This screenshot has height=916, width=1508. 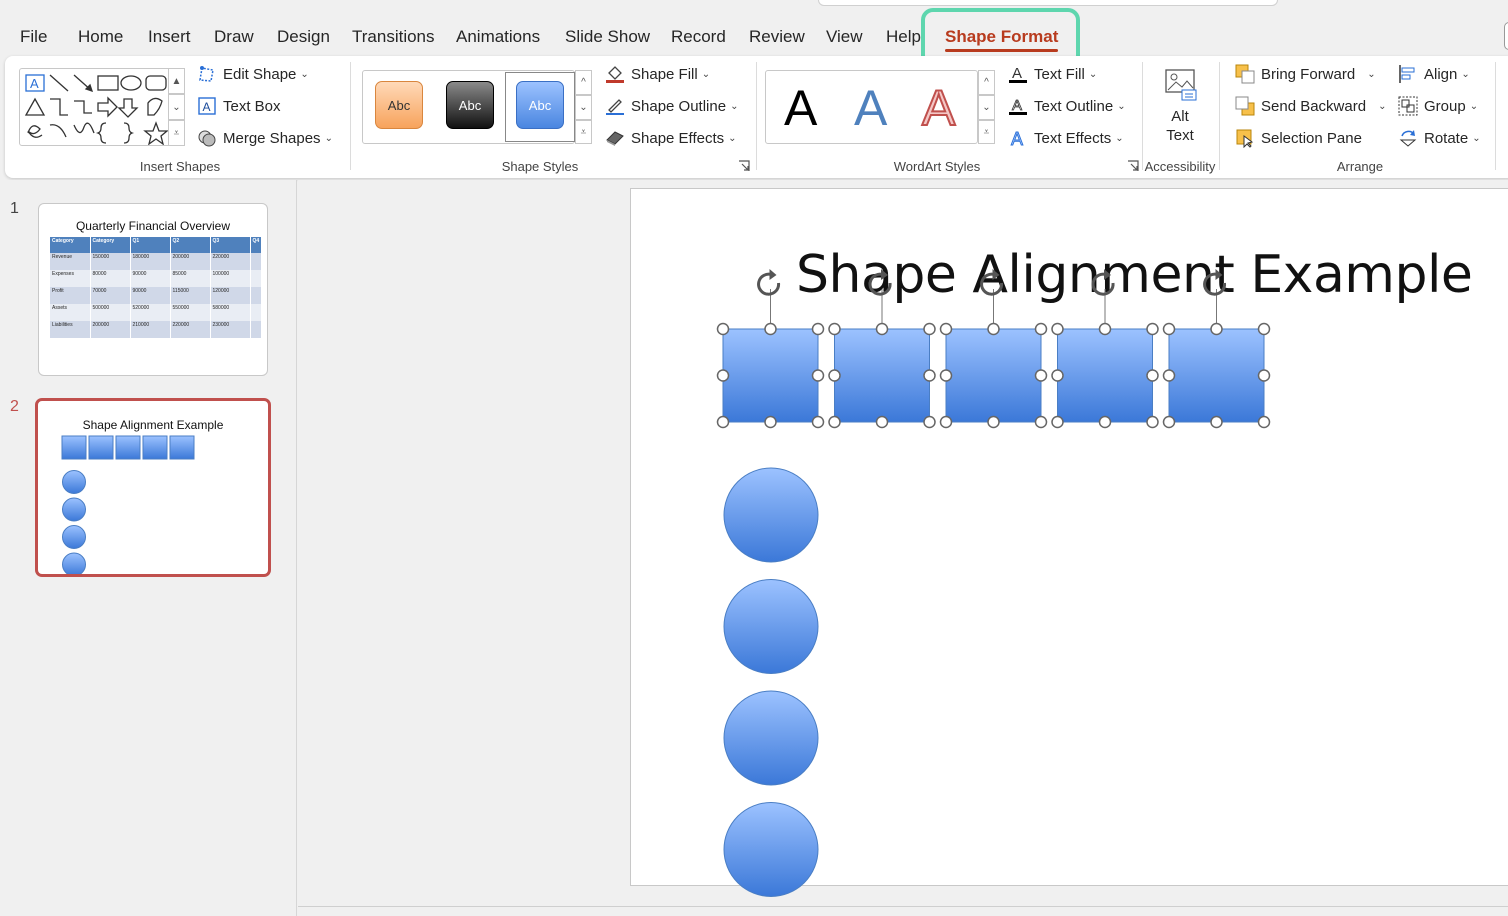 What do you see at coordinates (100, 37) in the screenshot?
I see `tab-home: Home` at bounding box center [100, 37].